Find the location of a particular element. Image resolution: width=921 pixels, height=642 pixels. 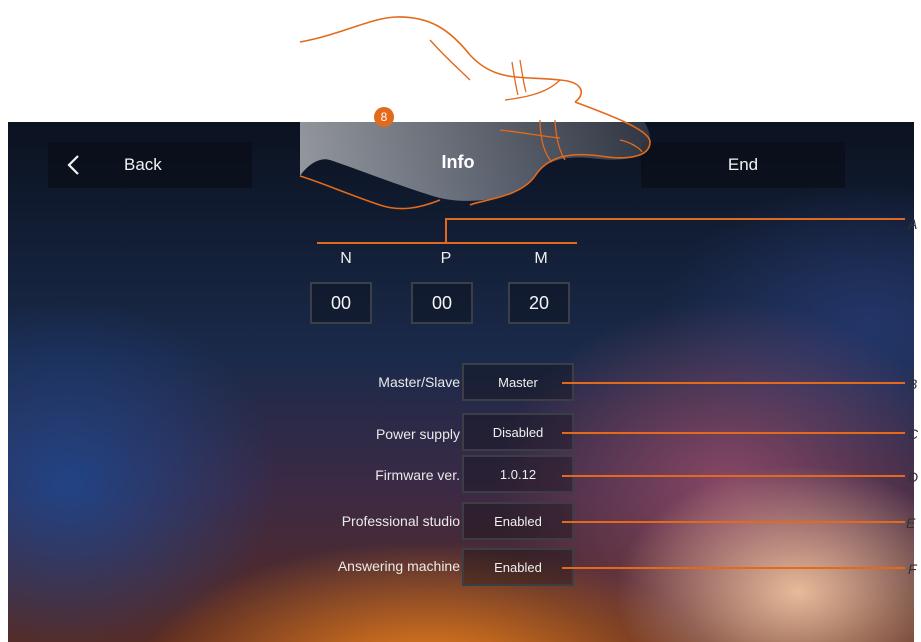

callout-line-c is located at coordinates (733, 433).